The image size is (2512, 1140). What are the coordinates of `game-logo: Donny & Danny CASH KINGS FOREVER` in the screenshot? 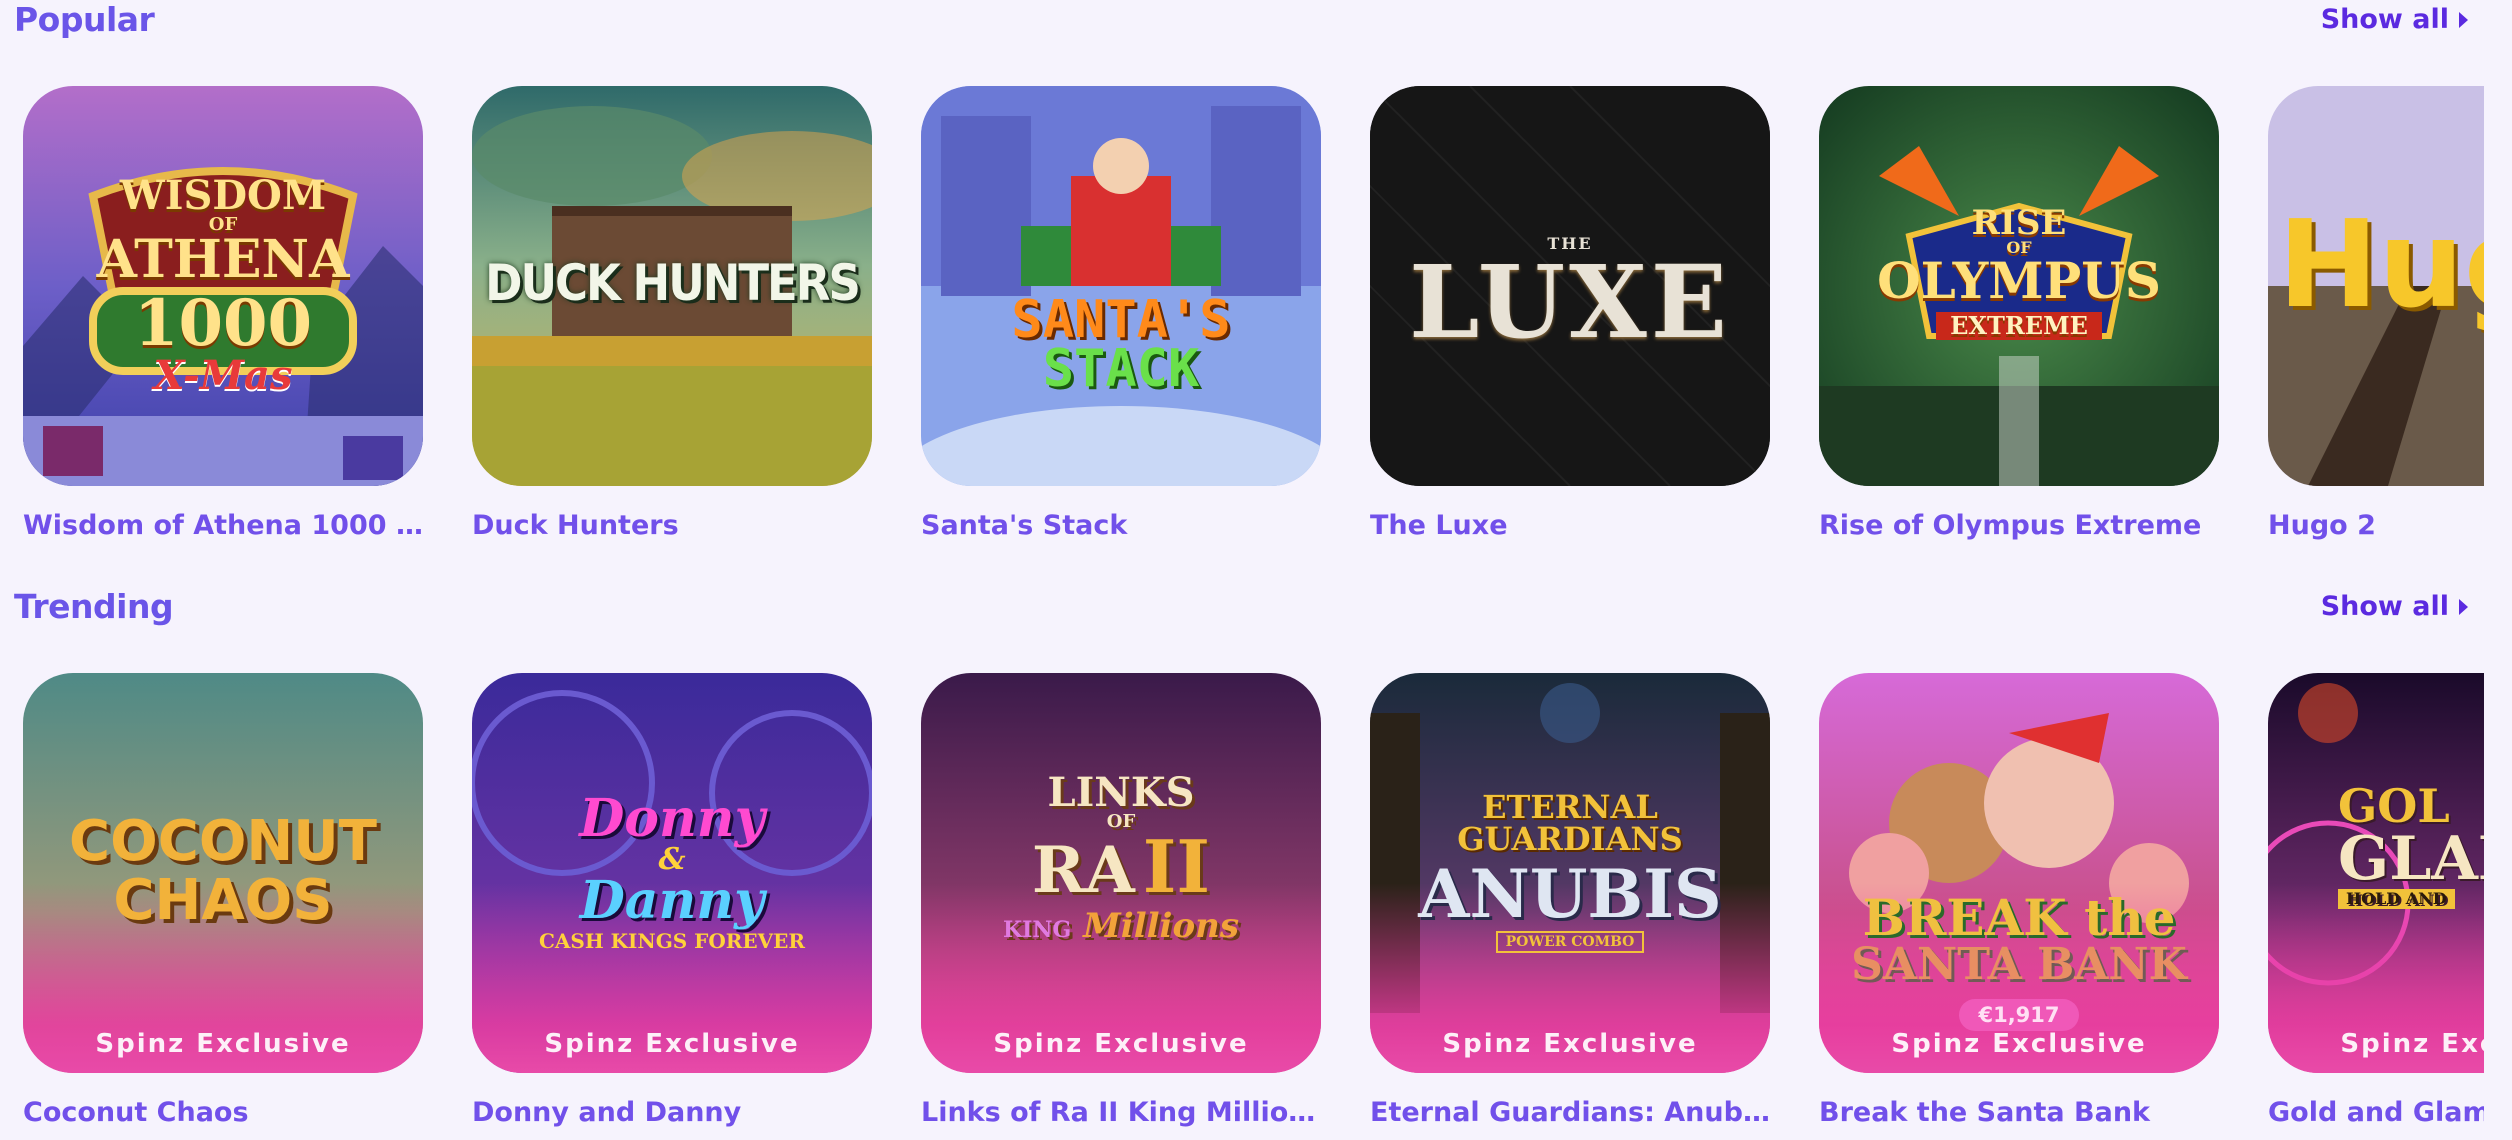 It's located at (672, 870).